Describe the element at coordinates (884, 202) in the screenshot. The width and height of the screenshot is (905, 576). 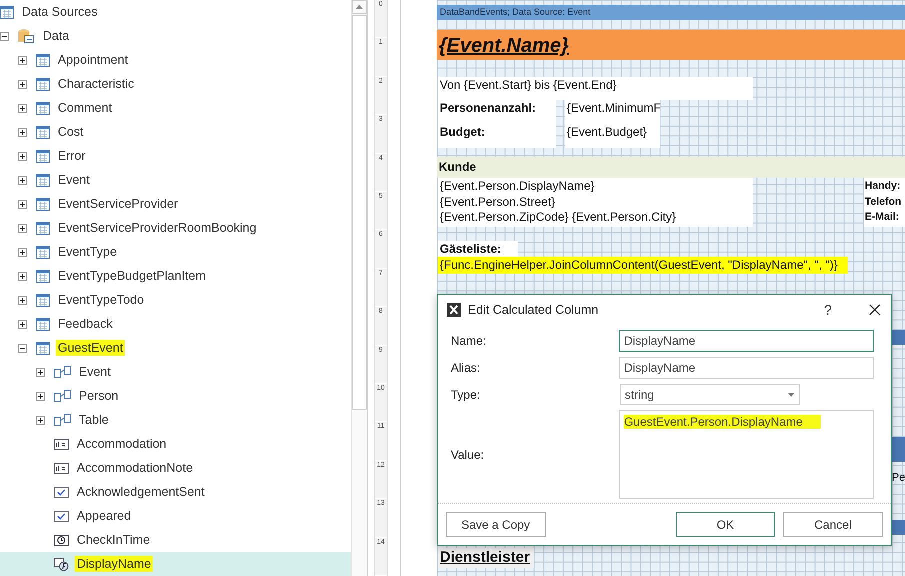
I see `label-line: Telefon` at that location.